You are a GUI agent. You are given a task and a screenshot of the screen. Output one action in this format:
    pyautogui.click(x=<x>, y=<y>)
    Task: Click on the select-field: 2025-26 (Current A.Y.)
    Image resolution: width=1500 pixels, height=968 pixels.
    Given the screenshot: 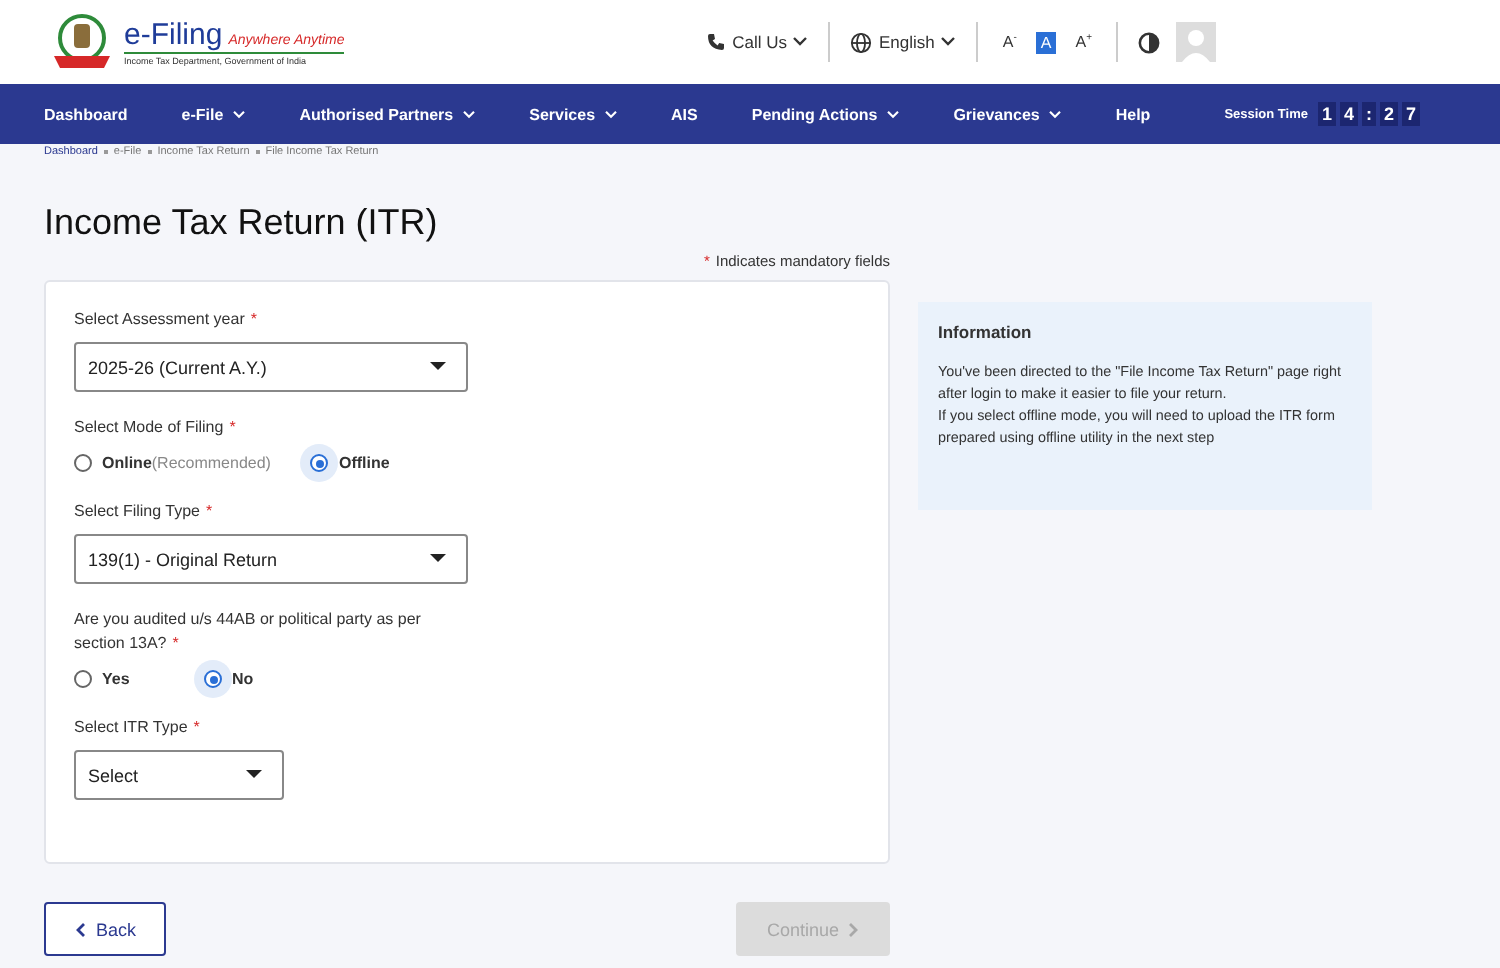 What is the action you would take?
    pyautogui.click(x=271, y=367)
    